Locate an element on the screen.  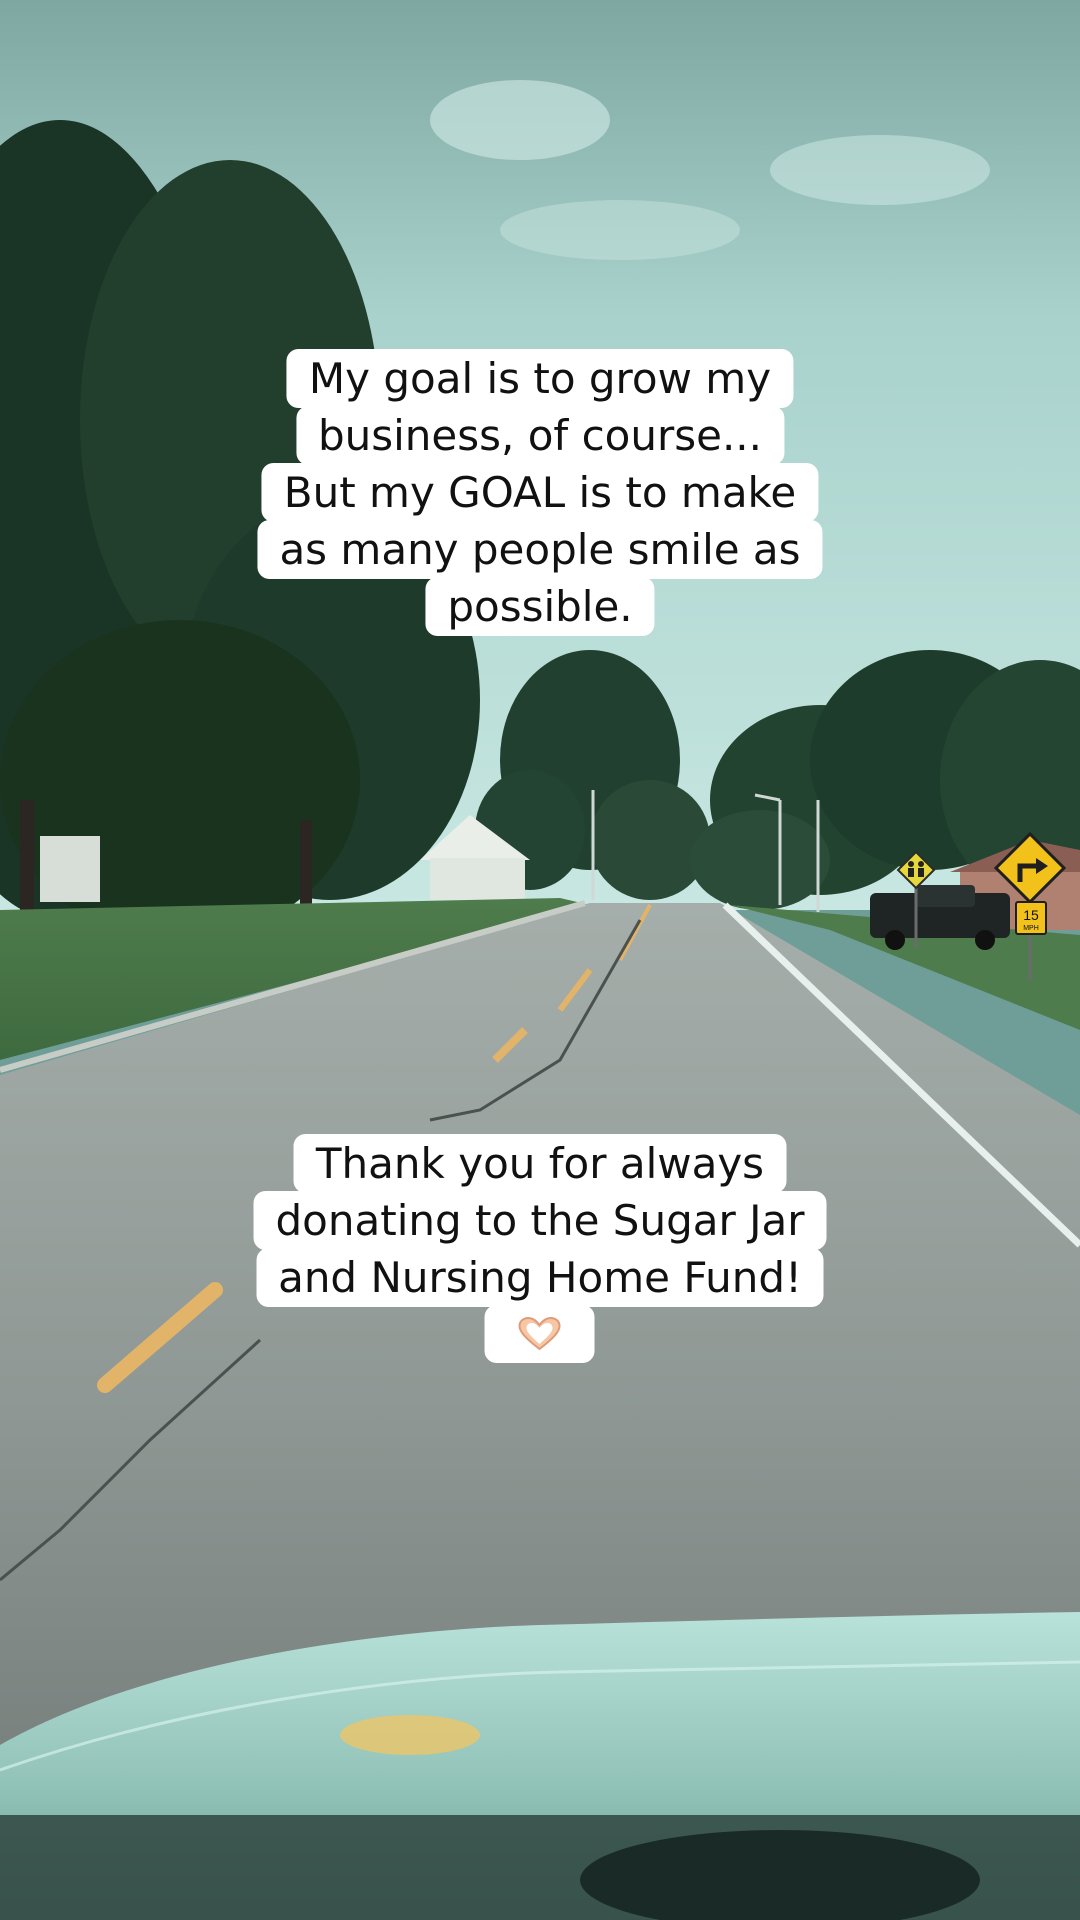
heart-hands-icon is located at coordinates (540, 1334).